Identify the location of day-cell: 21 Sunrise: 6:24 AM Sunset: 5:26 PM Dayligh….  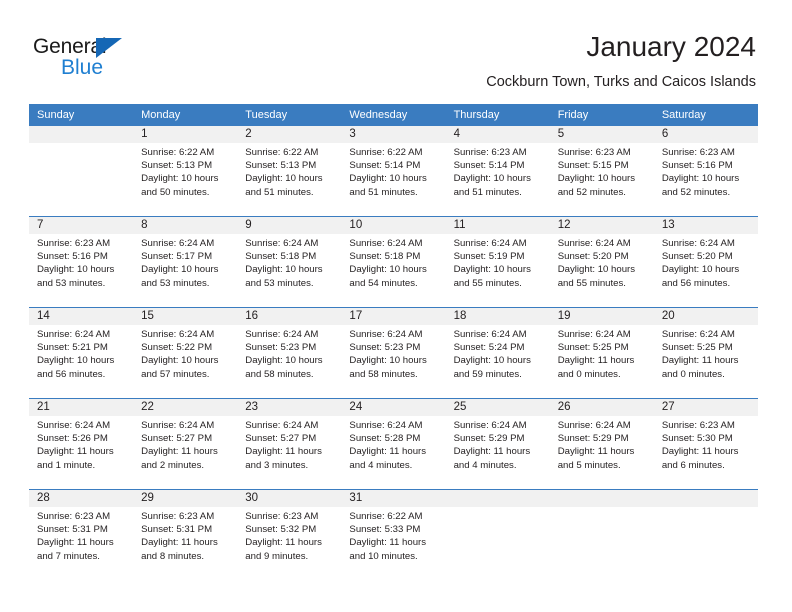
(81, 444).